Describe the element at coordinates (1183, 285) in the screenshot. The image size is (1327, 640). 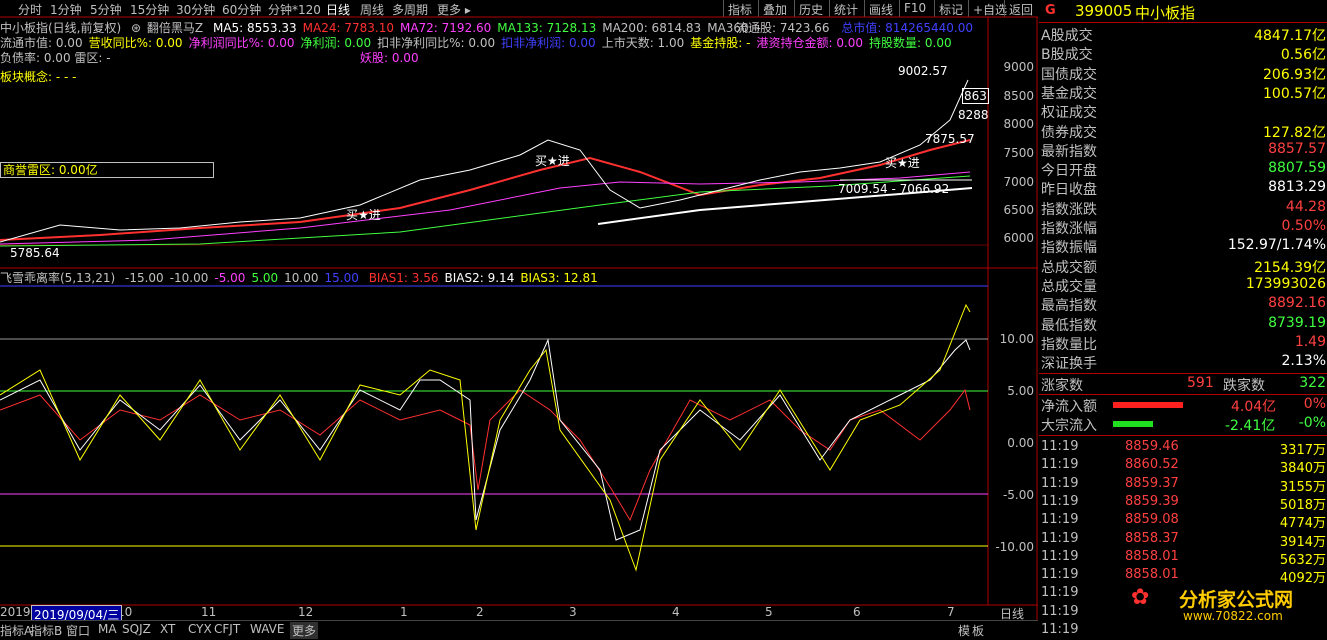
I see `quote-row-13: 总成交量 173993026` at that location.